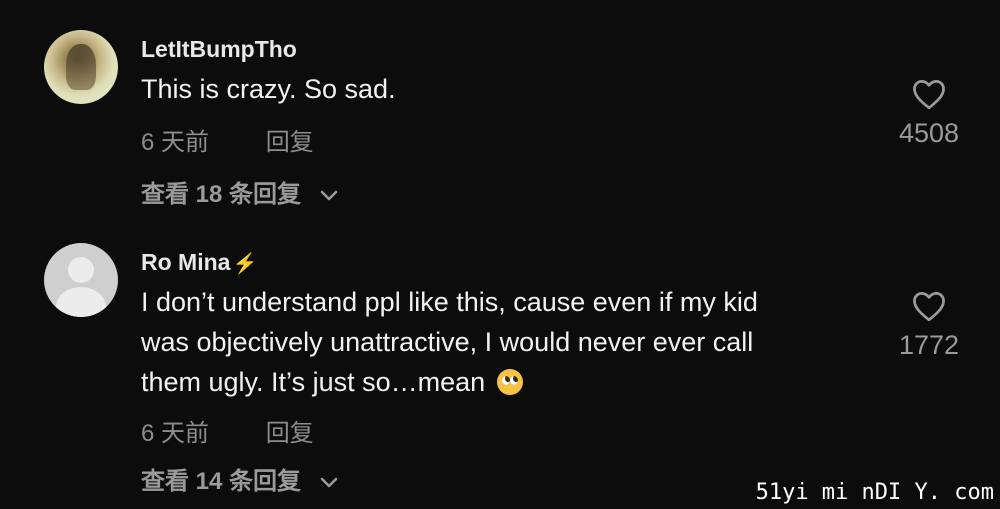 The image size is (1000, 509). Describe the element at coordinates (313, 382) in the screenshot. I see `comment-text-line: them ugly. It’s just so…mean` at that location.